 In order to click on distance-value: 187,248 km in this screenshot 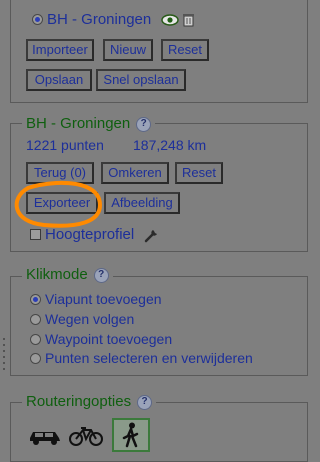, I will do `click(170, 145)`.